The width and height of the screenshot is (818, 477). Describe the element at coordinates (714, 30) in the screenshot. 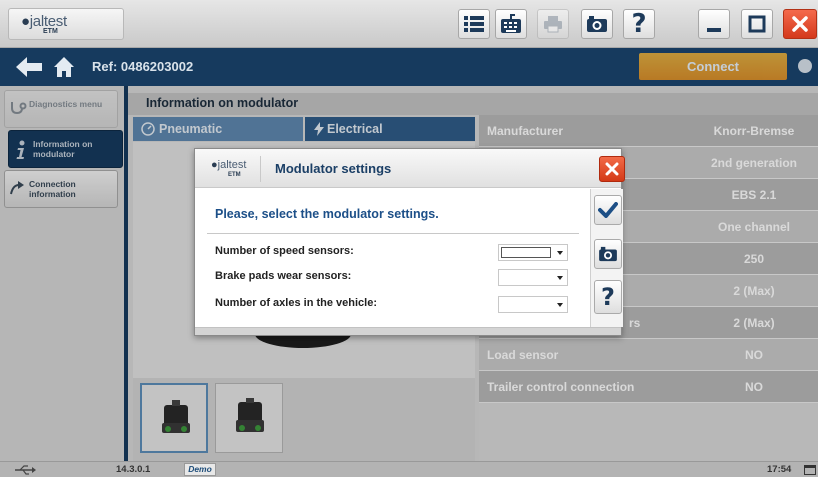

I see `minimize-icon` at that location.